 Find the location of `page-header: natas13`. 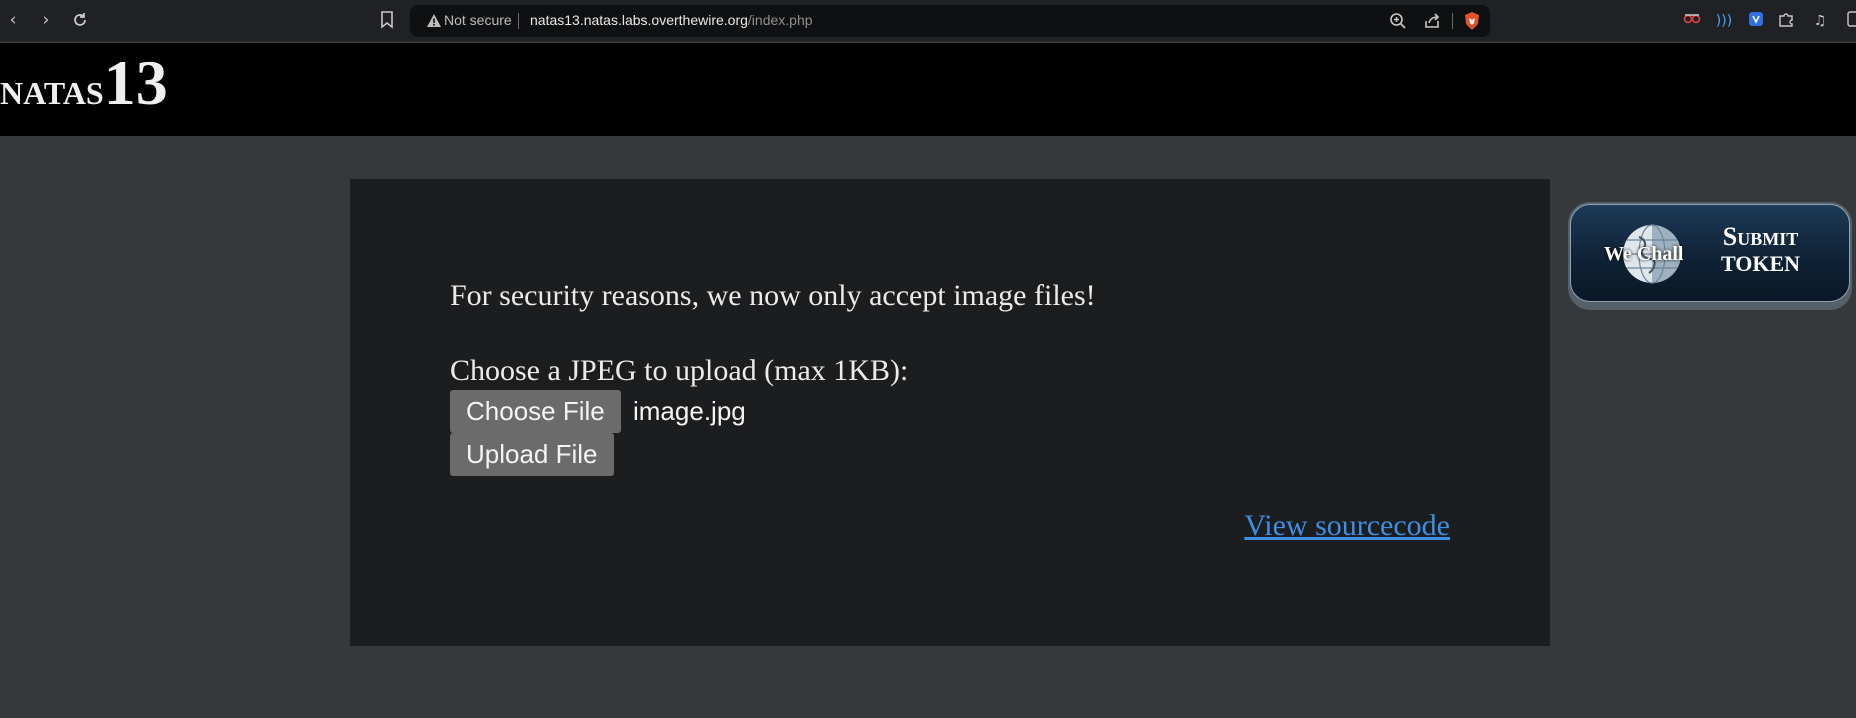

page-header: natas13 is located at coordinates (928, 89).